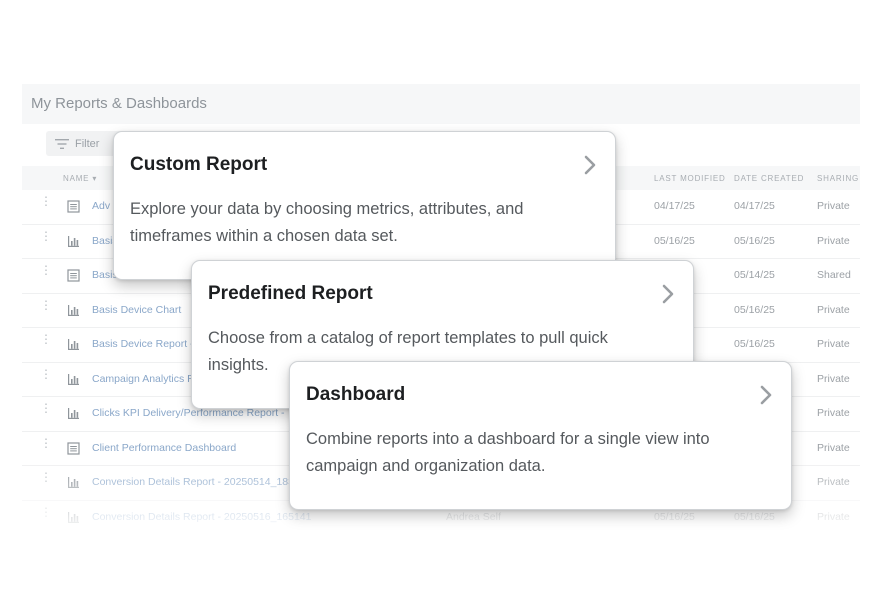 This screenshot has width=875, height=609. Describe the element at coordinates (101, 206) in the screenshot. I see `report-name-link: Adv` at that location.